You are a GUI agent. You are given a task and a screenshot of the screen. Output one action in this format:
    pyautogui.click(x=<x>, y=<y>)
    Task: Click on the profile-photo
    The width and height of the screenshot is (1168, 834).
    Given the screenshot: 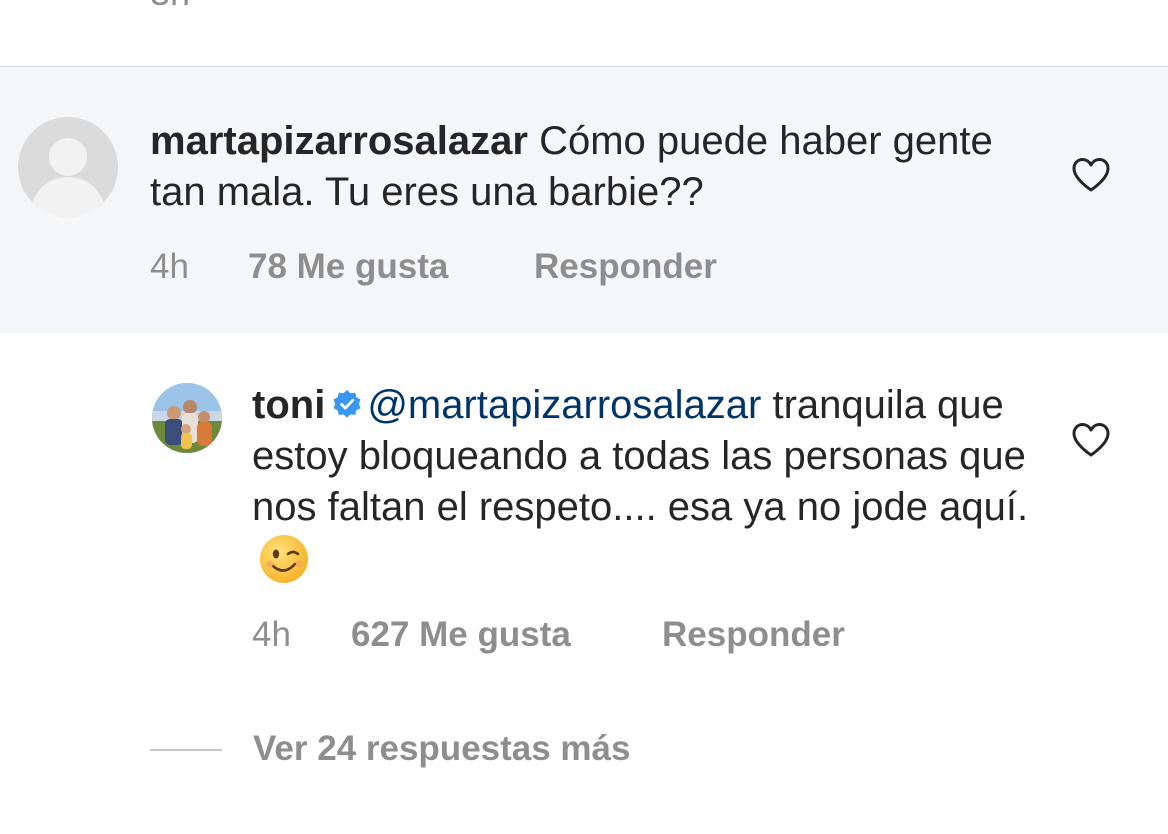 What is the action you would take?
    pyautogui.click(x=187, y=418)
    